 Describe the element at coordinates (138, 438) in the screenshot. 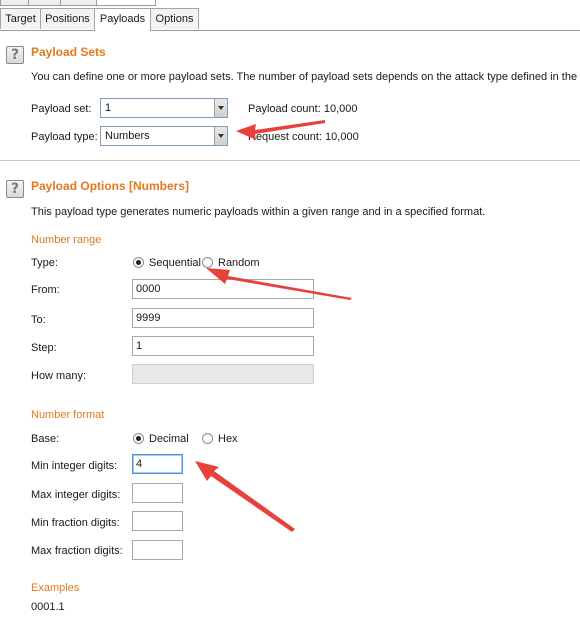

I see `decimal-radio` at that location.